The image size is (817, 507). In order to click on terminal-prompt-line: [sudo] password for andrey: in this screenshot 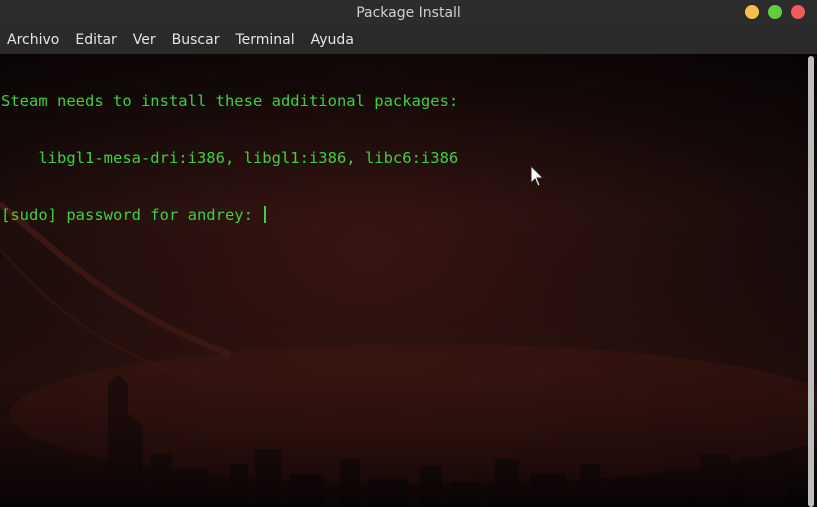, I will do `click(229, 215)`.